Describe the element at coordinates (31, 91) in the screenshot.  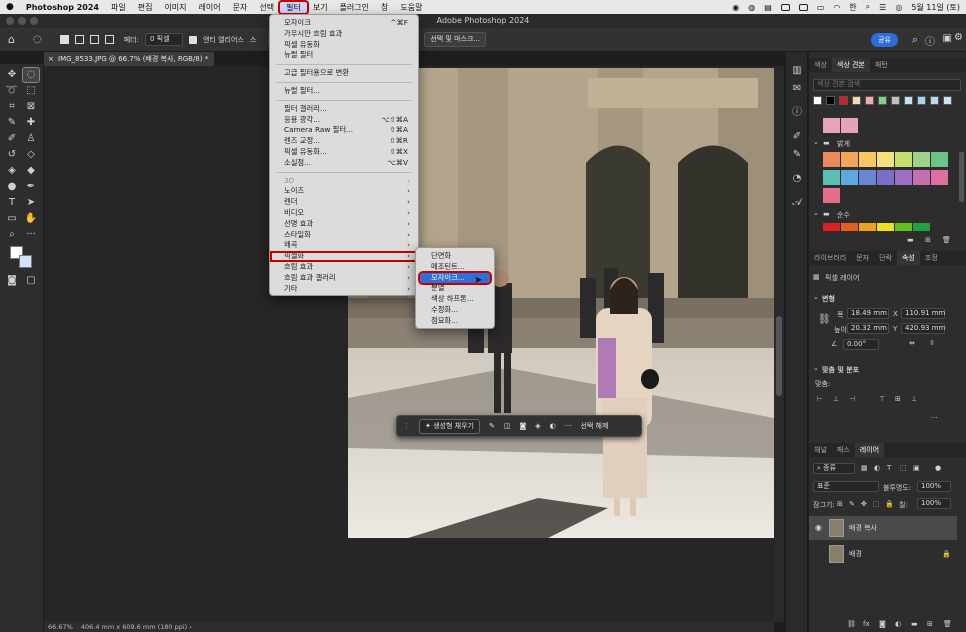
I see `object-select-tool-icon: ⬚` at that location.